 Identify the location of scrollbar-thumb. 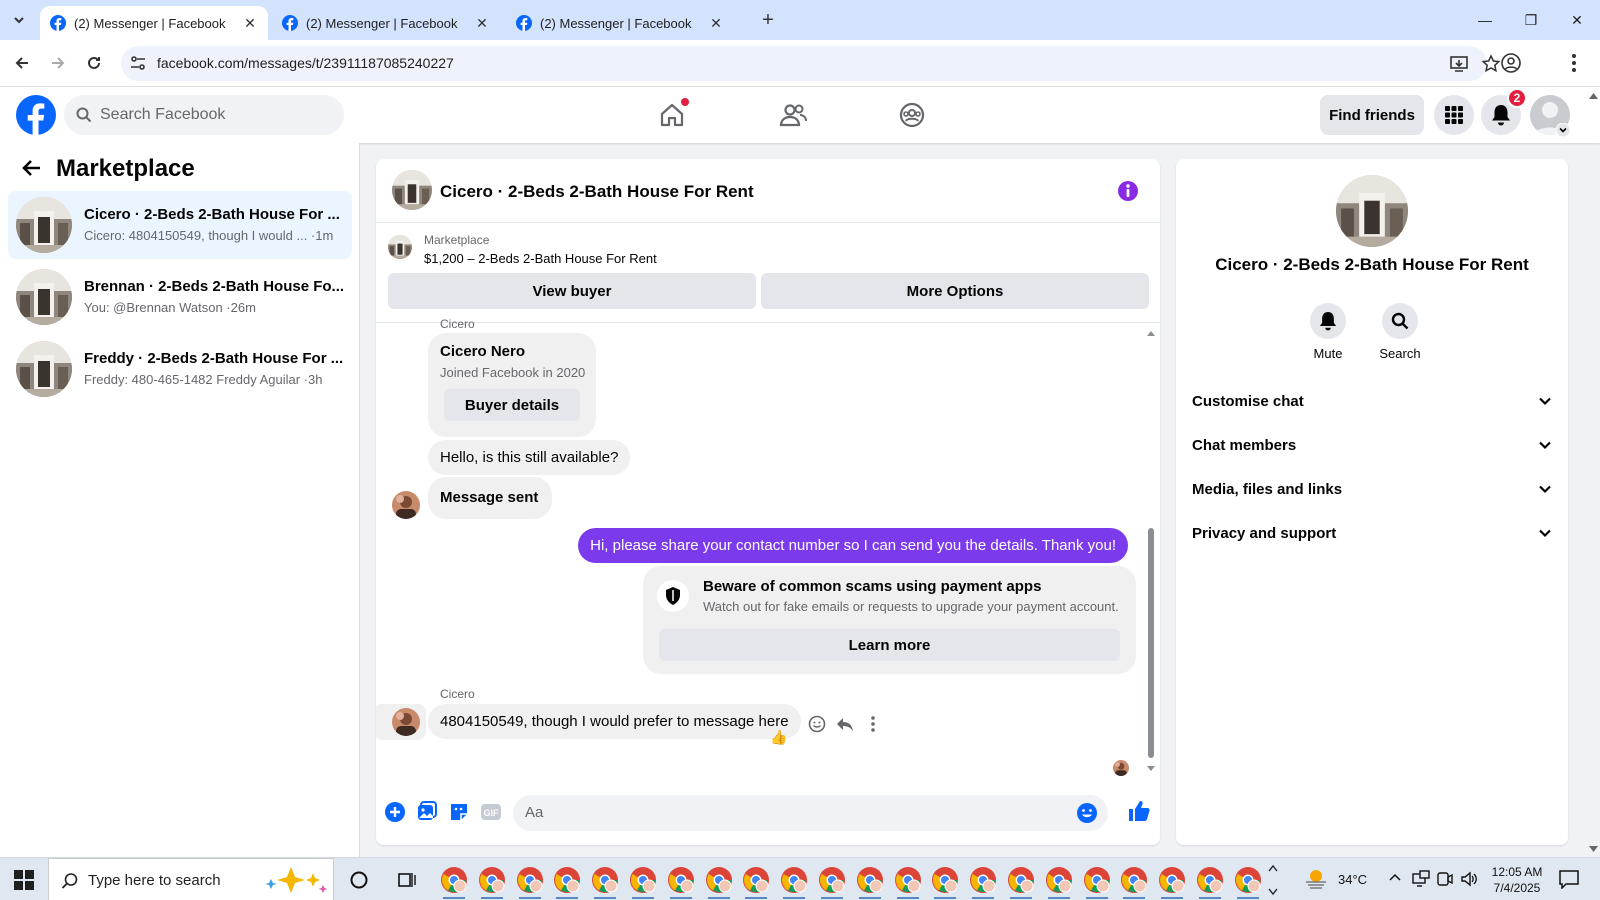
(1151, 643).